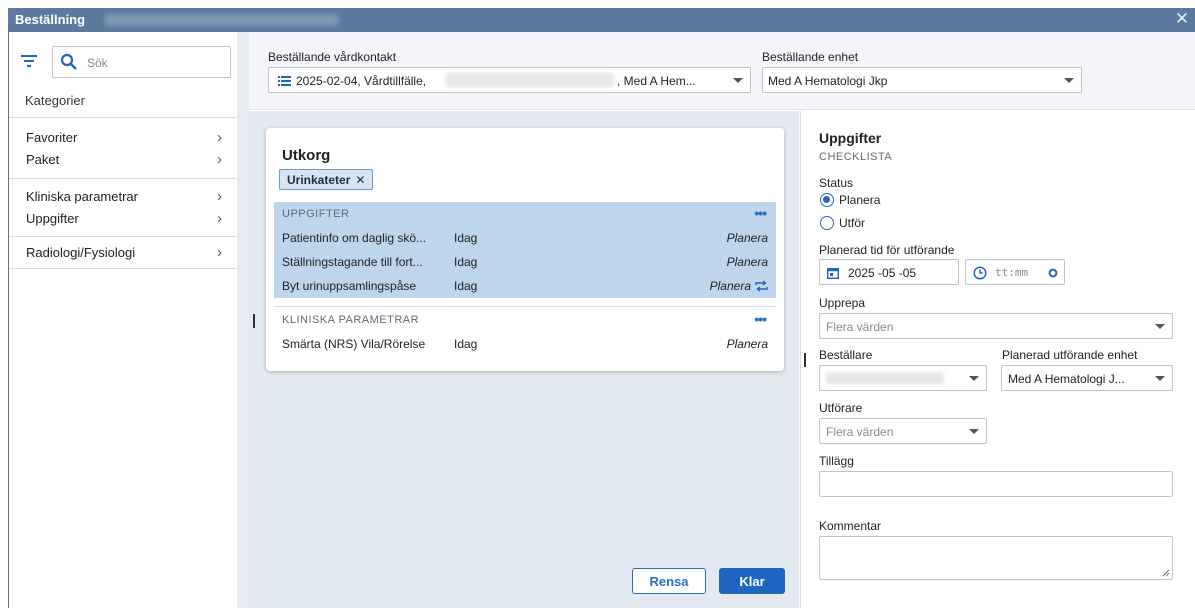 This screenshot has width=1195, height=608. I want to click on status-label: Status, so click(836, 183).